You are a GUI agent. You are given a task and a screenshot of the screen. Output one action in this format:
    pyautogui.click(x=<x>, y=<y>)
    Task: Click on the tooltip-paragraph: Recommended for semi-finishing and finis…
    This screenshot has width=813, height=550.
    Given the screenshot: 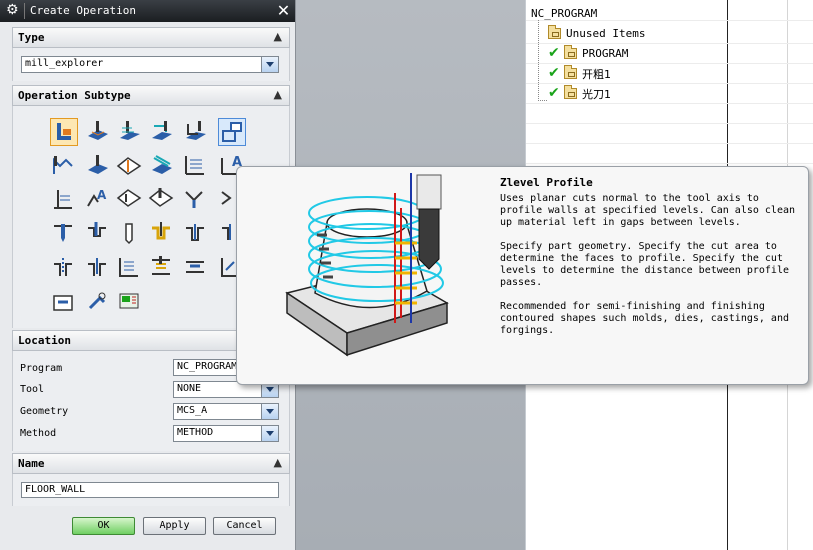 What is the action you would take?
    pyautogui.click(x=644, y=318)
    